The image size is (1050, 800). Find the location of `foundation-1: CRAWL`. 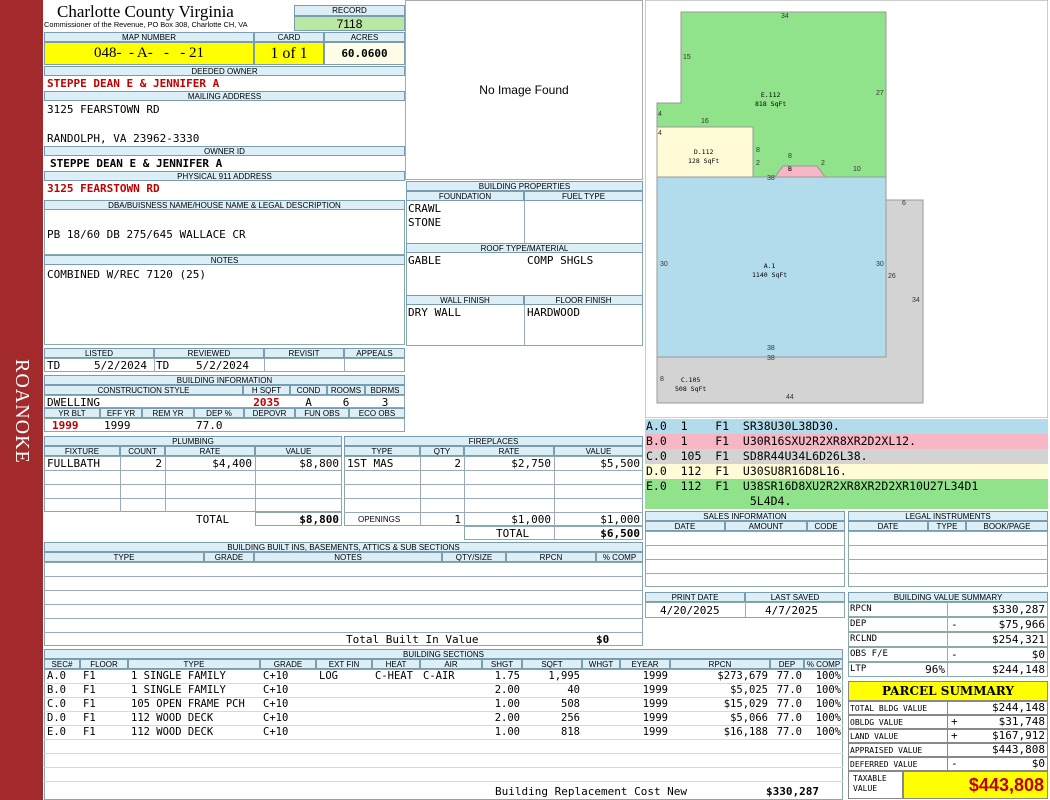

foundation-1: CRAWL is located at coordinates (425, 208).